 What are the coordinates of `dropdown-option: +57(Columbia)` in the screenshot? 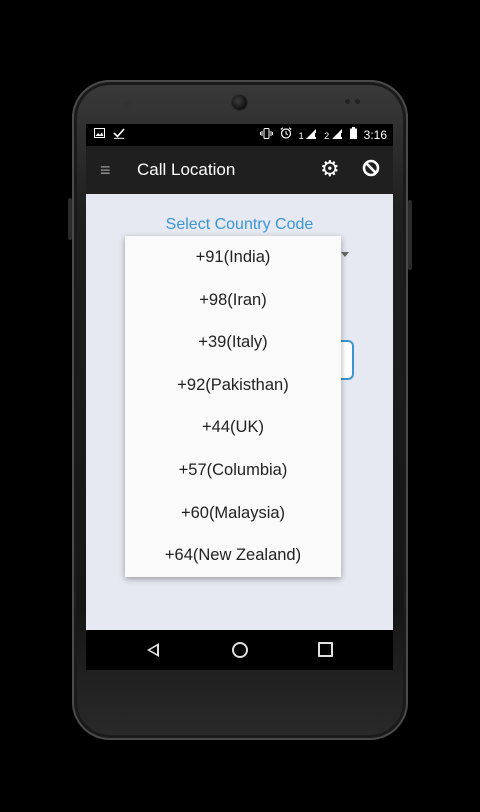 It's located at (233, 470).